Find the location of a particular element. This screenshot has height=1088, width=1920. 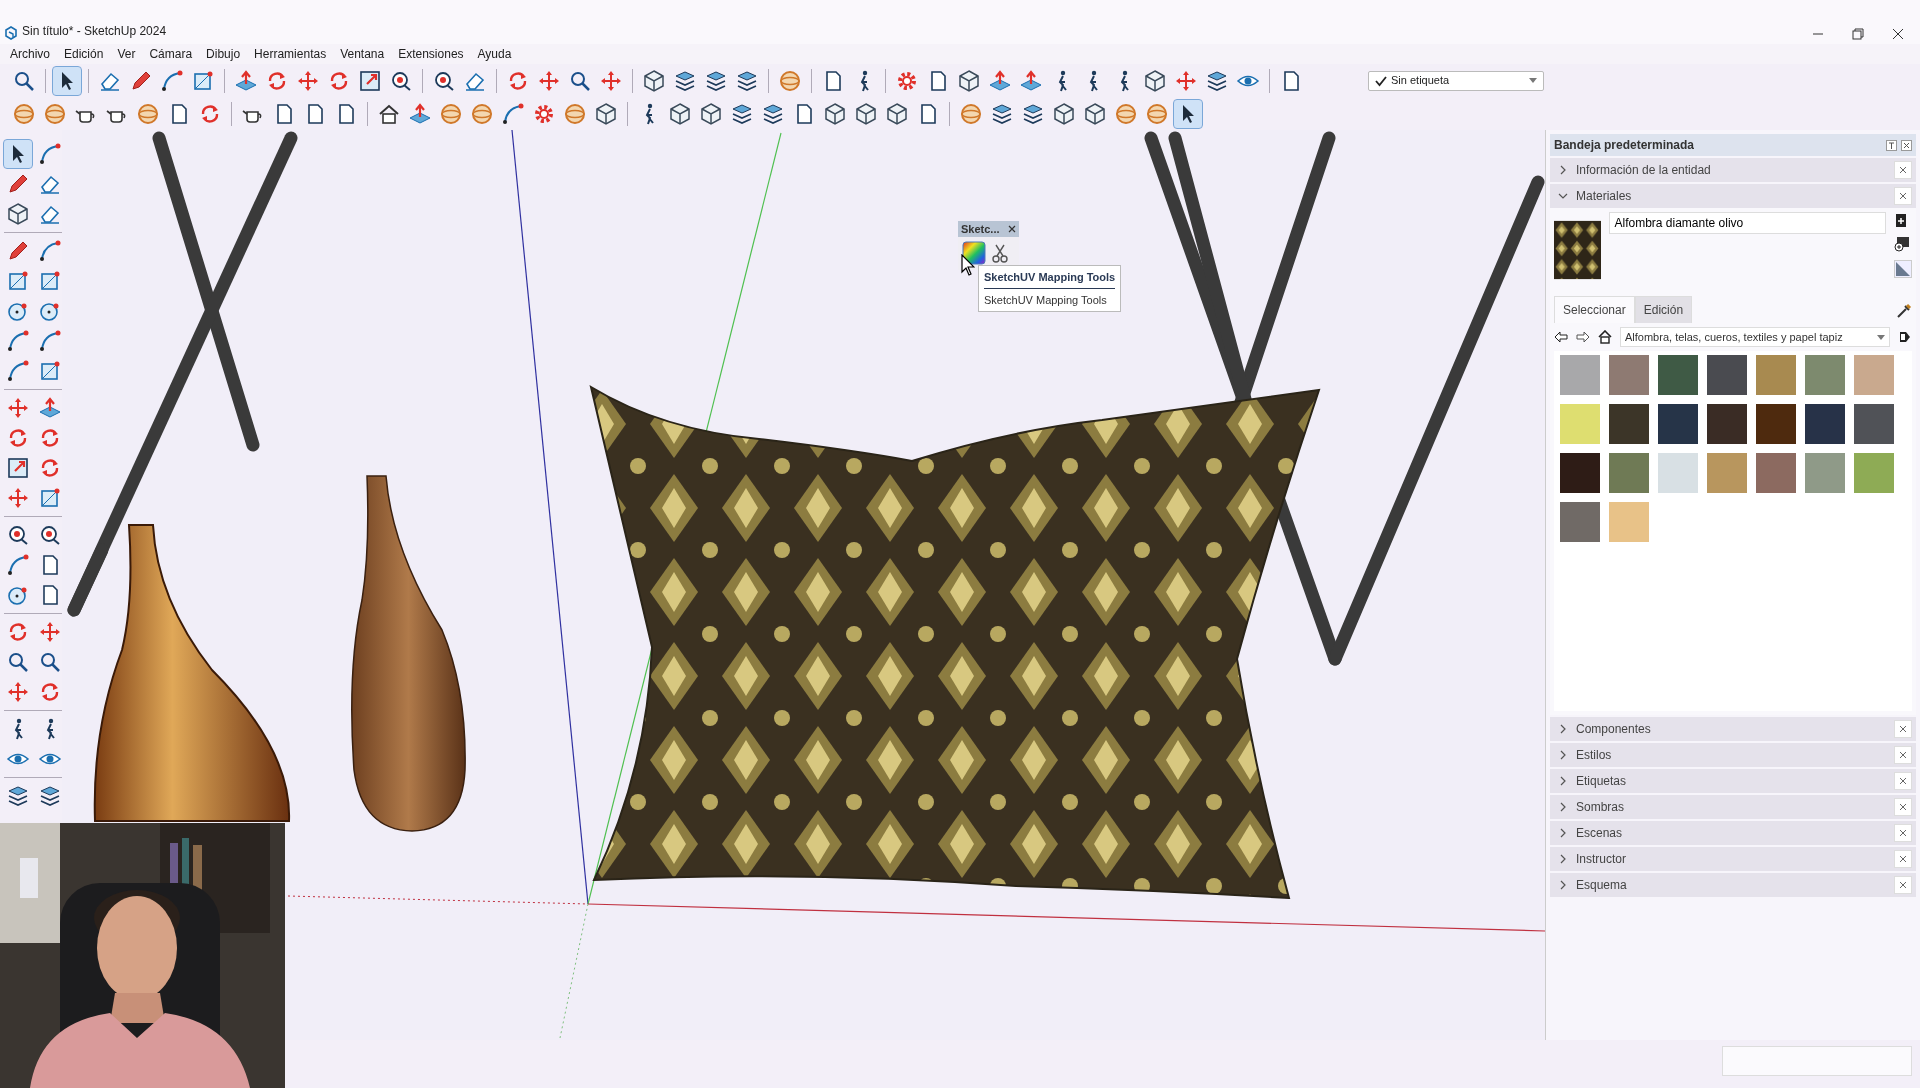

menu-item: Cámara is located at coordinates (171, 54).